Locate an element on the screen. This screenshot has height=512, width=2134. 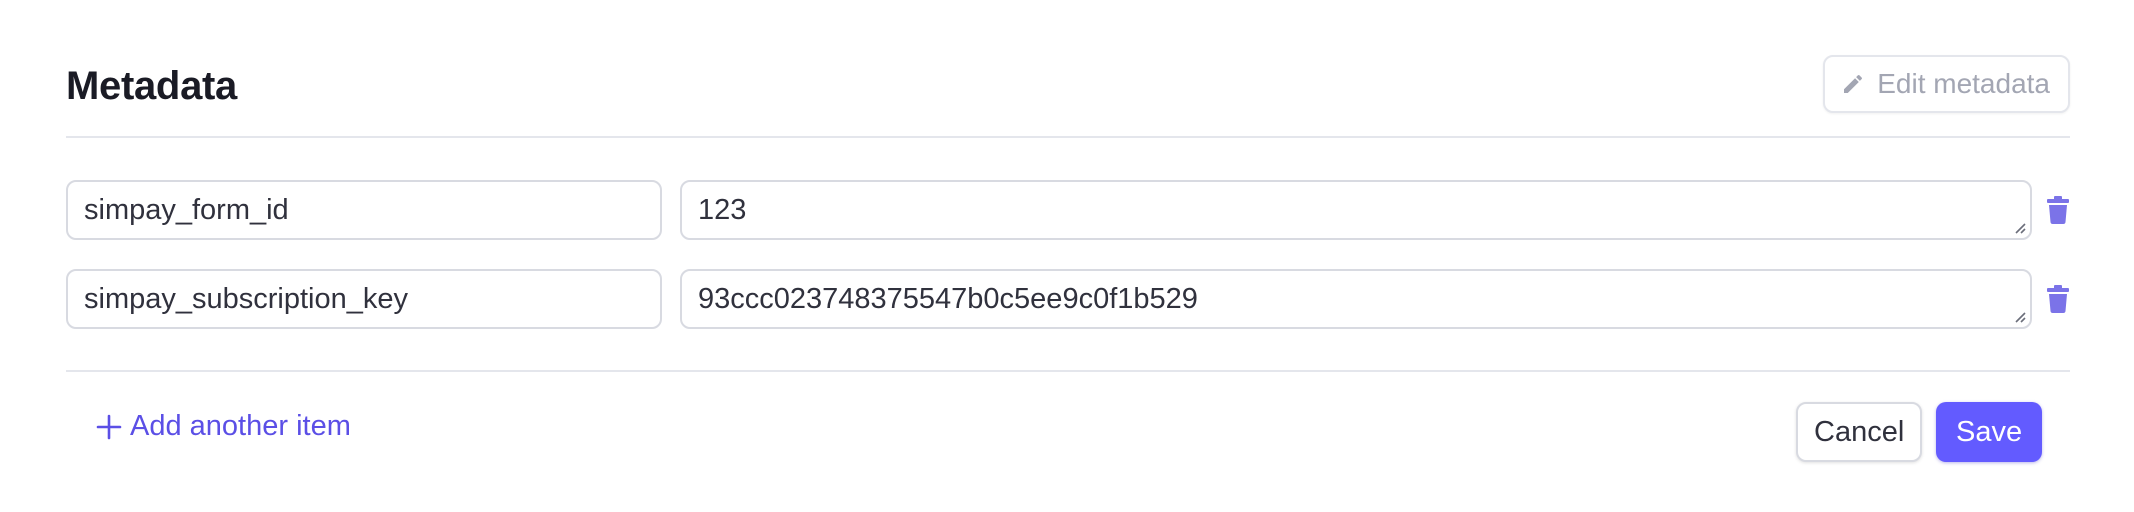
plus-icon is located at coordinates (109, 426).